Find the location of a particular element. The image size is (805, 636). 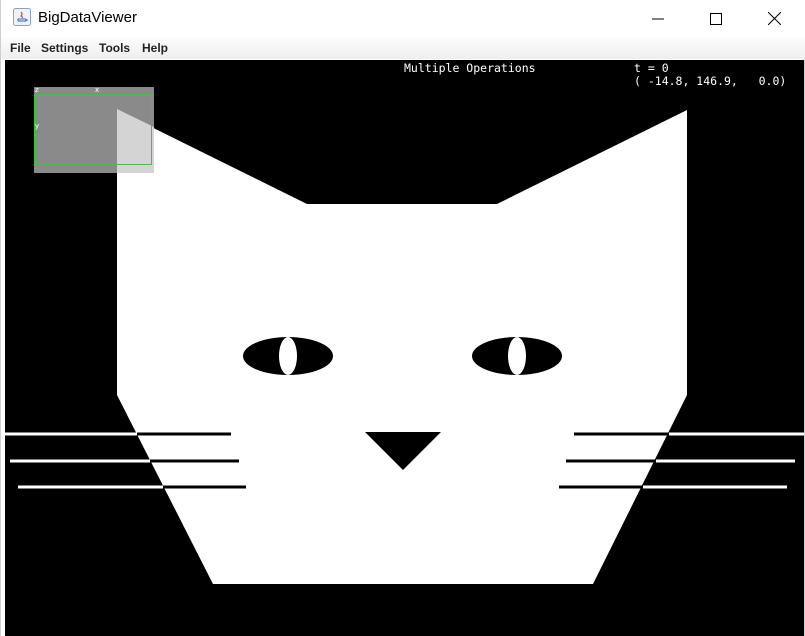

window-title: BigDataViewer is located at coordinates (87, 17).